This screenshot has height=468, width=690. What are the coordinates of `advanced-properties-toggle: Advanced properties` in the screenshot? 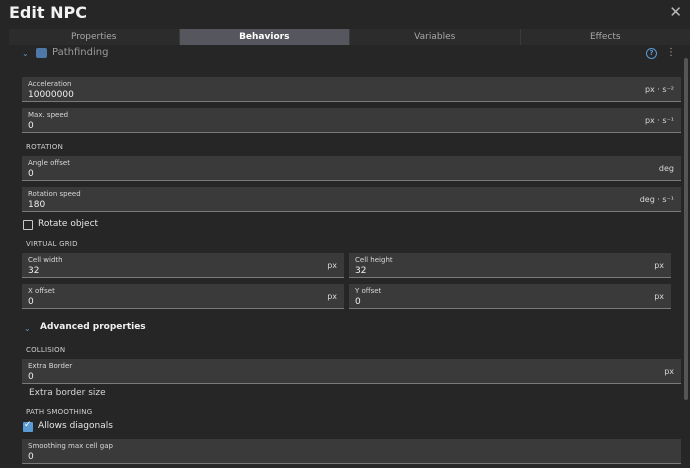 It's located at (93, 327).